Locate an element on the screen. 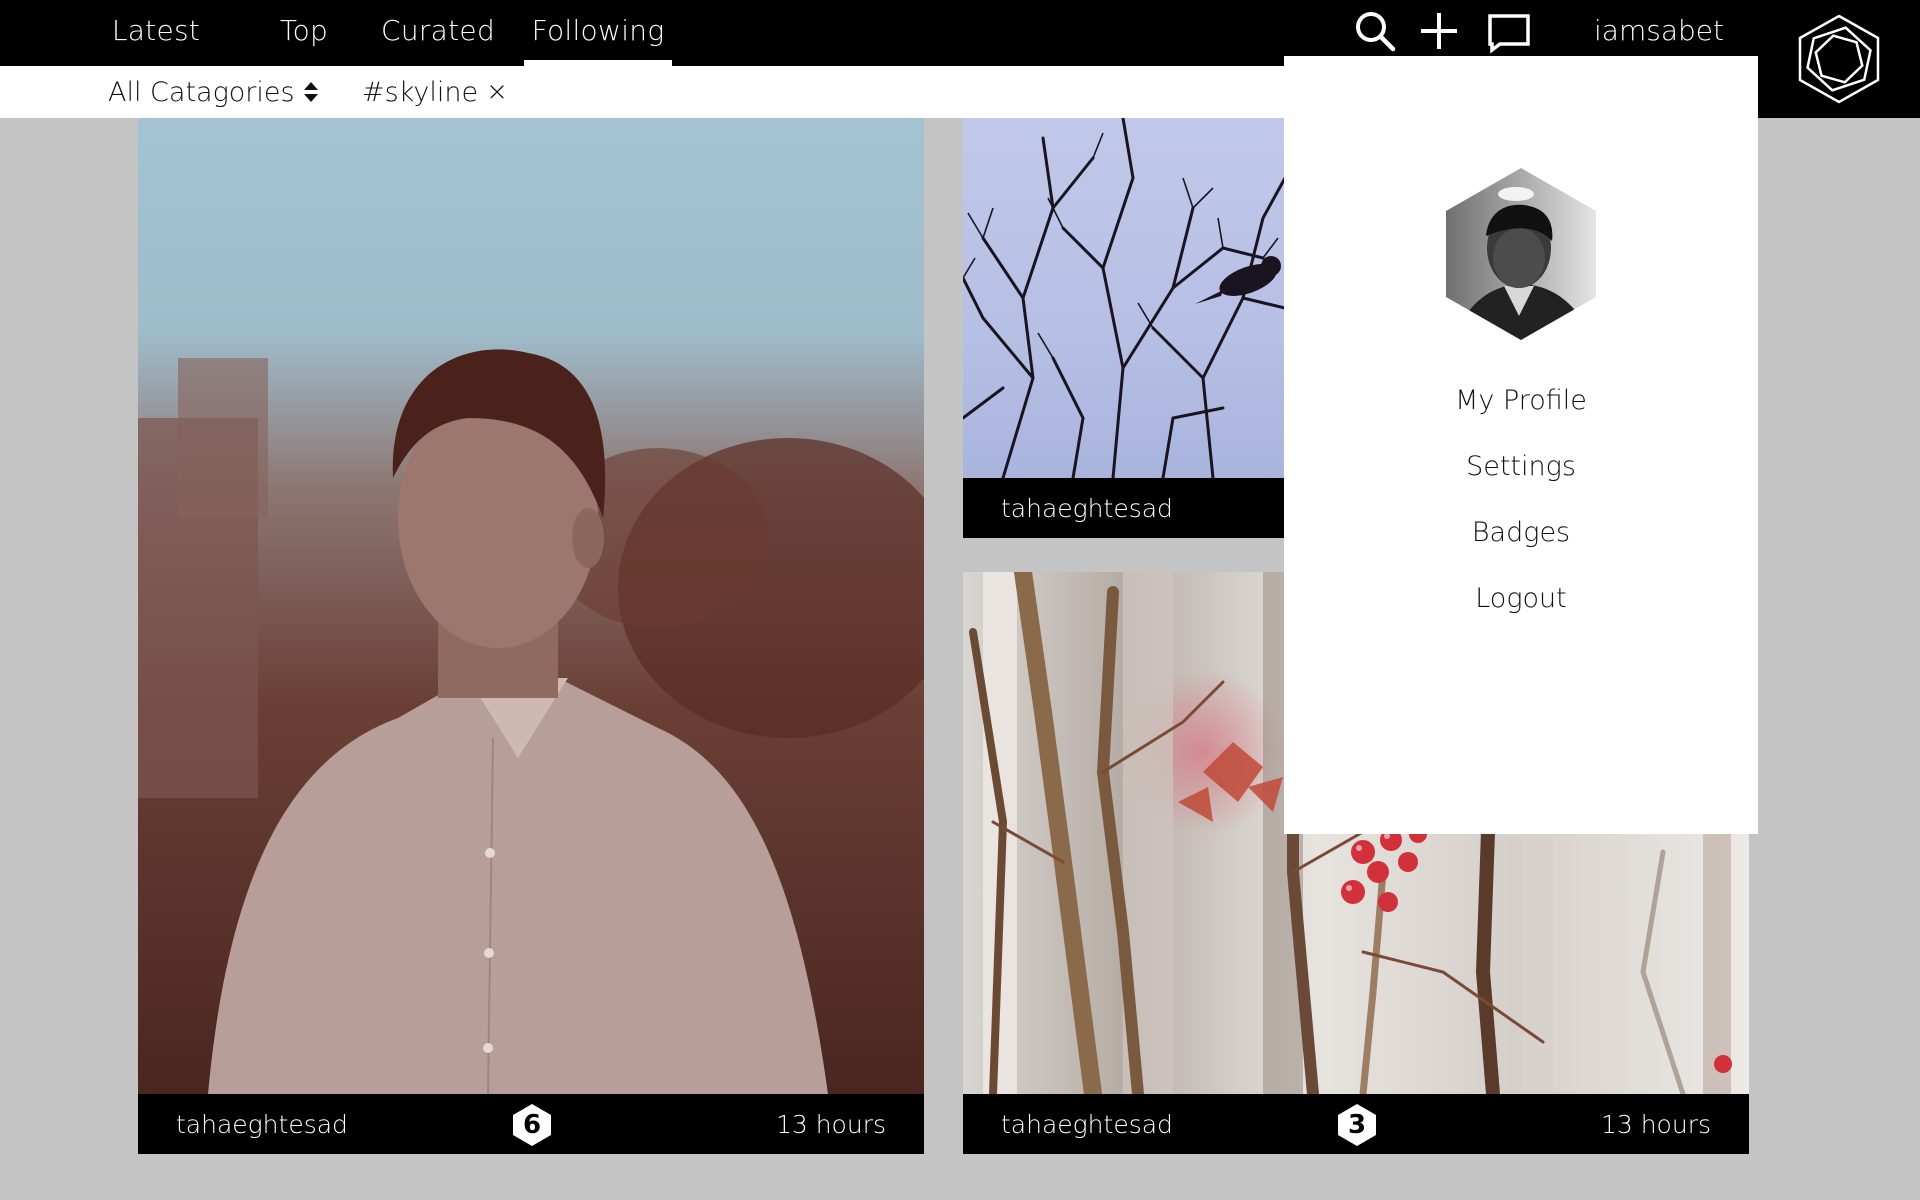 The image size is (1920, 1200). points-badge: 3 is located at coordinates (1357, 1125).